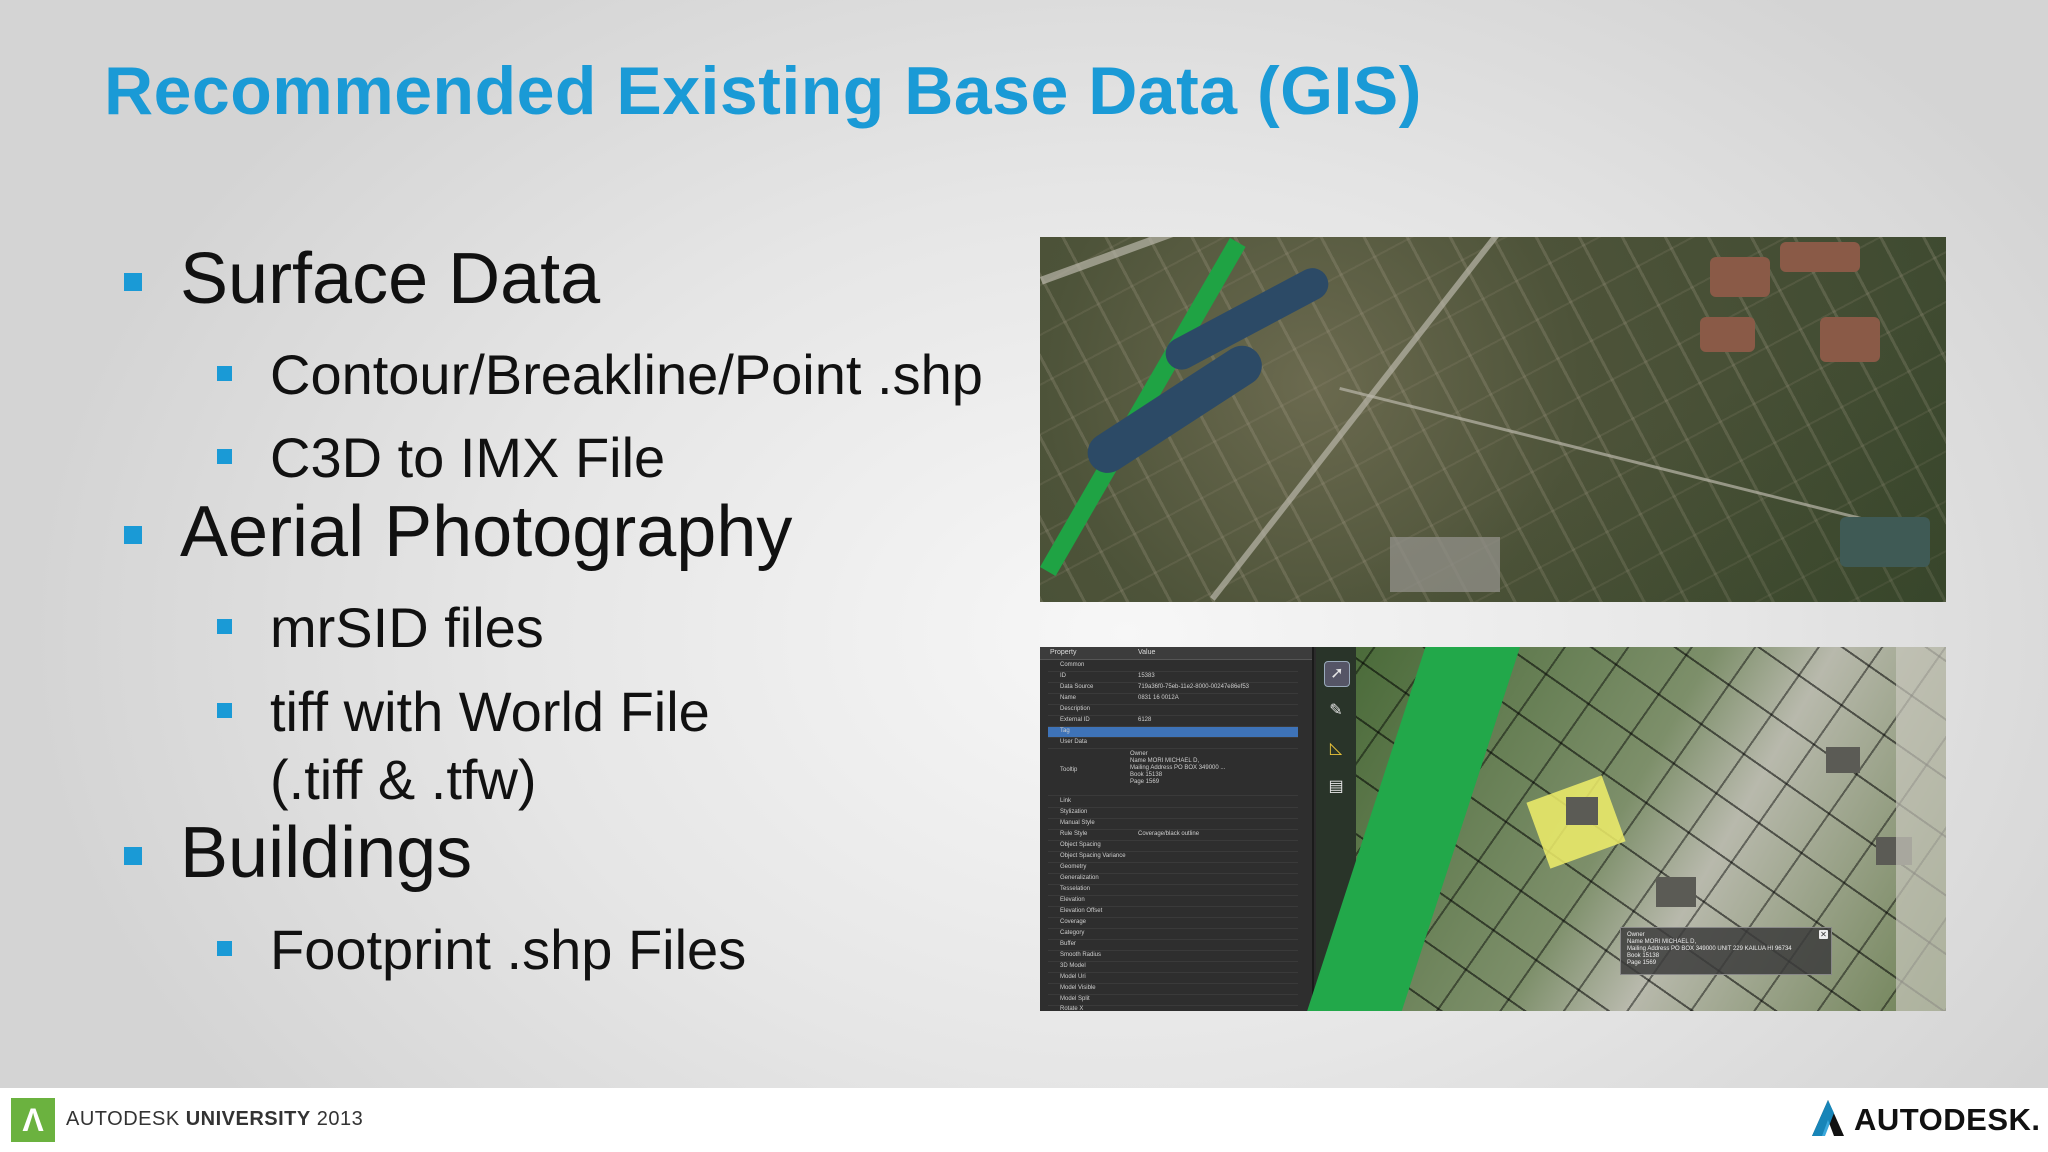  I want to click on property-row: Object Spacing, so click(1173, 846).